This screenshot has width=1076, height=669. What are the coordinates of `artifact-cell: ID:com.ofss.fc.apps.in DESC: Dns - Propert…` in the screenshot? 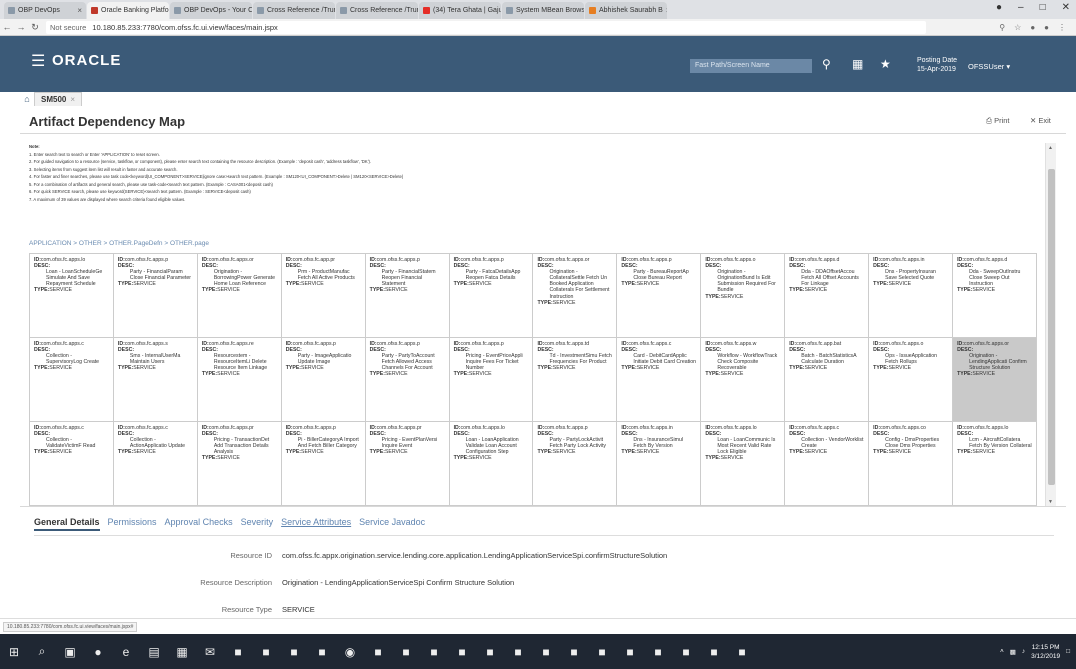 It's located at (911, 296).